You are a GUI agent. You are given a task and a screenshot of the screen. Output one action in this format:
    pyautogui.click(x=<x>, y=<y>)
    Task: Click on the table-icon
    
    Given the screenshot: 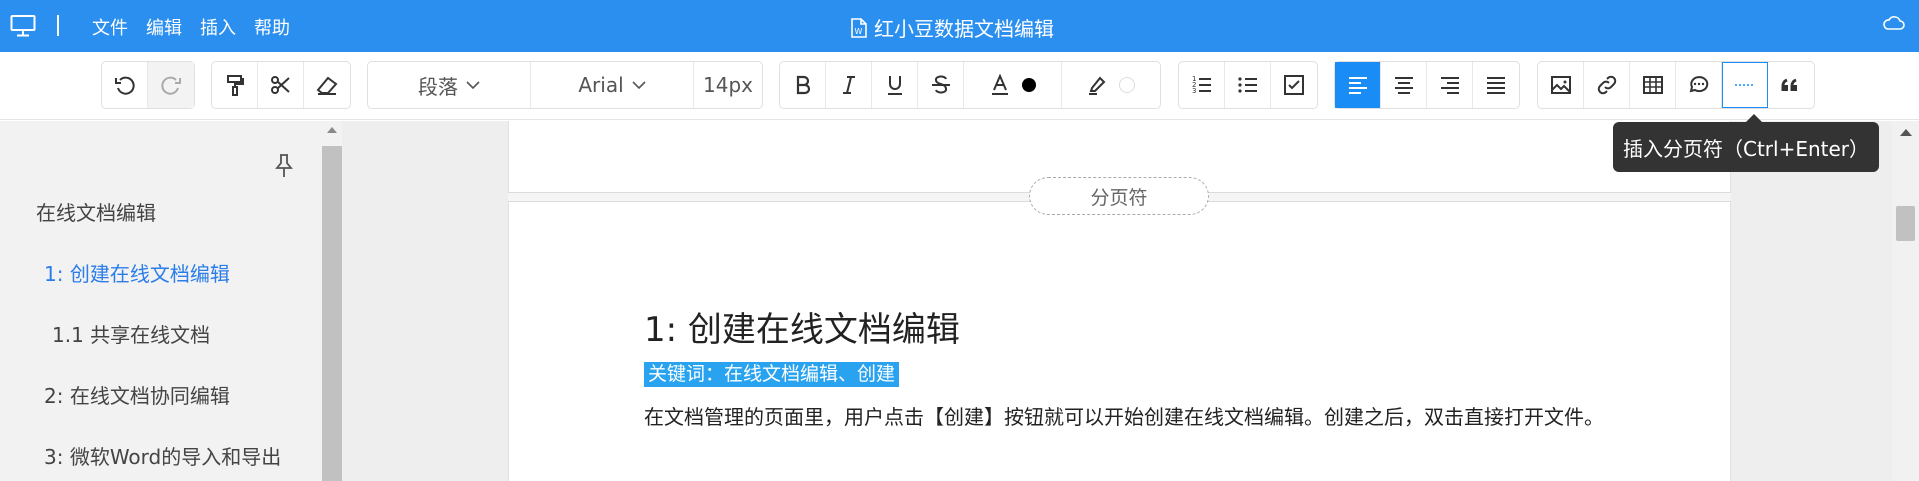 What is the action you would take?
    pyautogui.click(x=1652, y=85)
    